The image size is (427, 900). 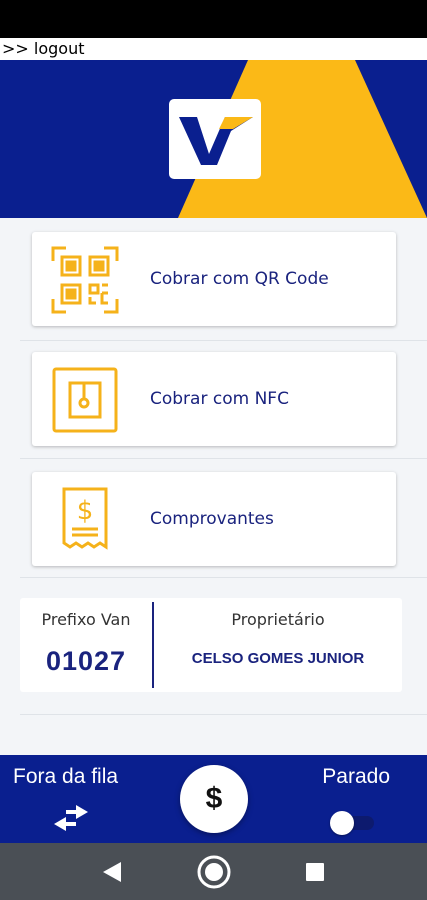 I want to click on receipts-button: $ Comprovantes, so click(x=214, y=519).